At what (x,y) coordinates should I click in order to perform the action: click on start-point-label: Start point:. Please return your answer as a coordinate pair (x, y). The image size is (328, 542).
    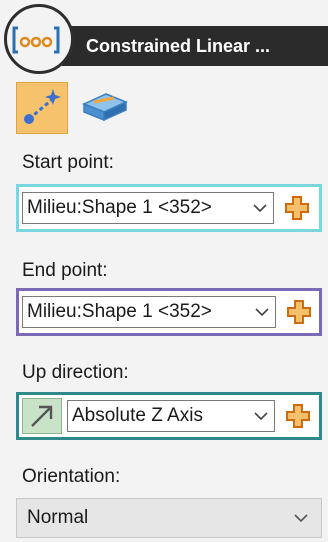
    Looking at the image, I should click on (68, 162).